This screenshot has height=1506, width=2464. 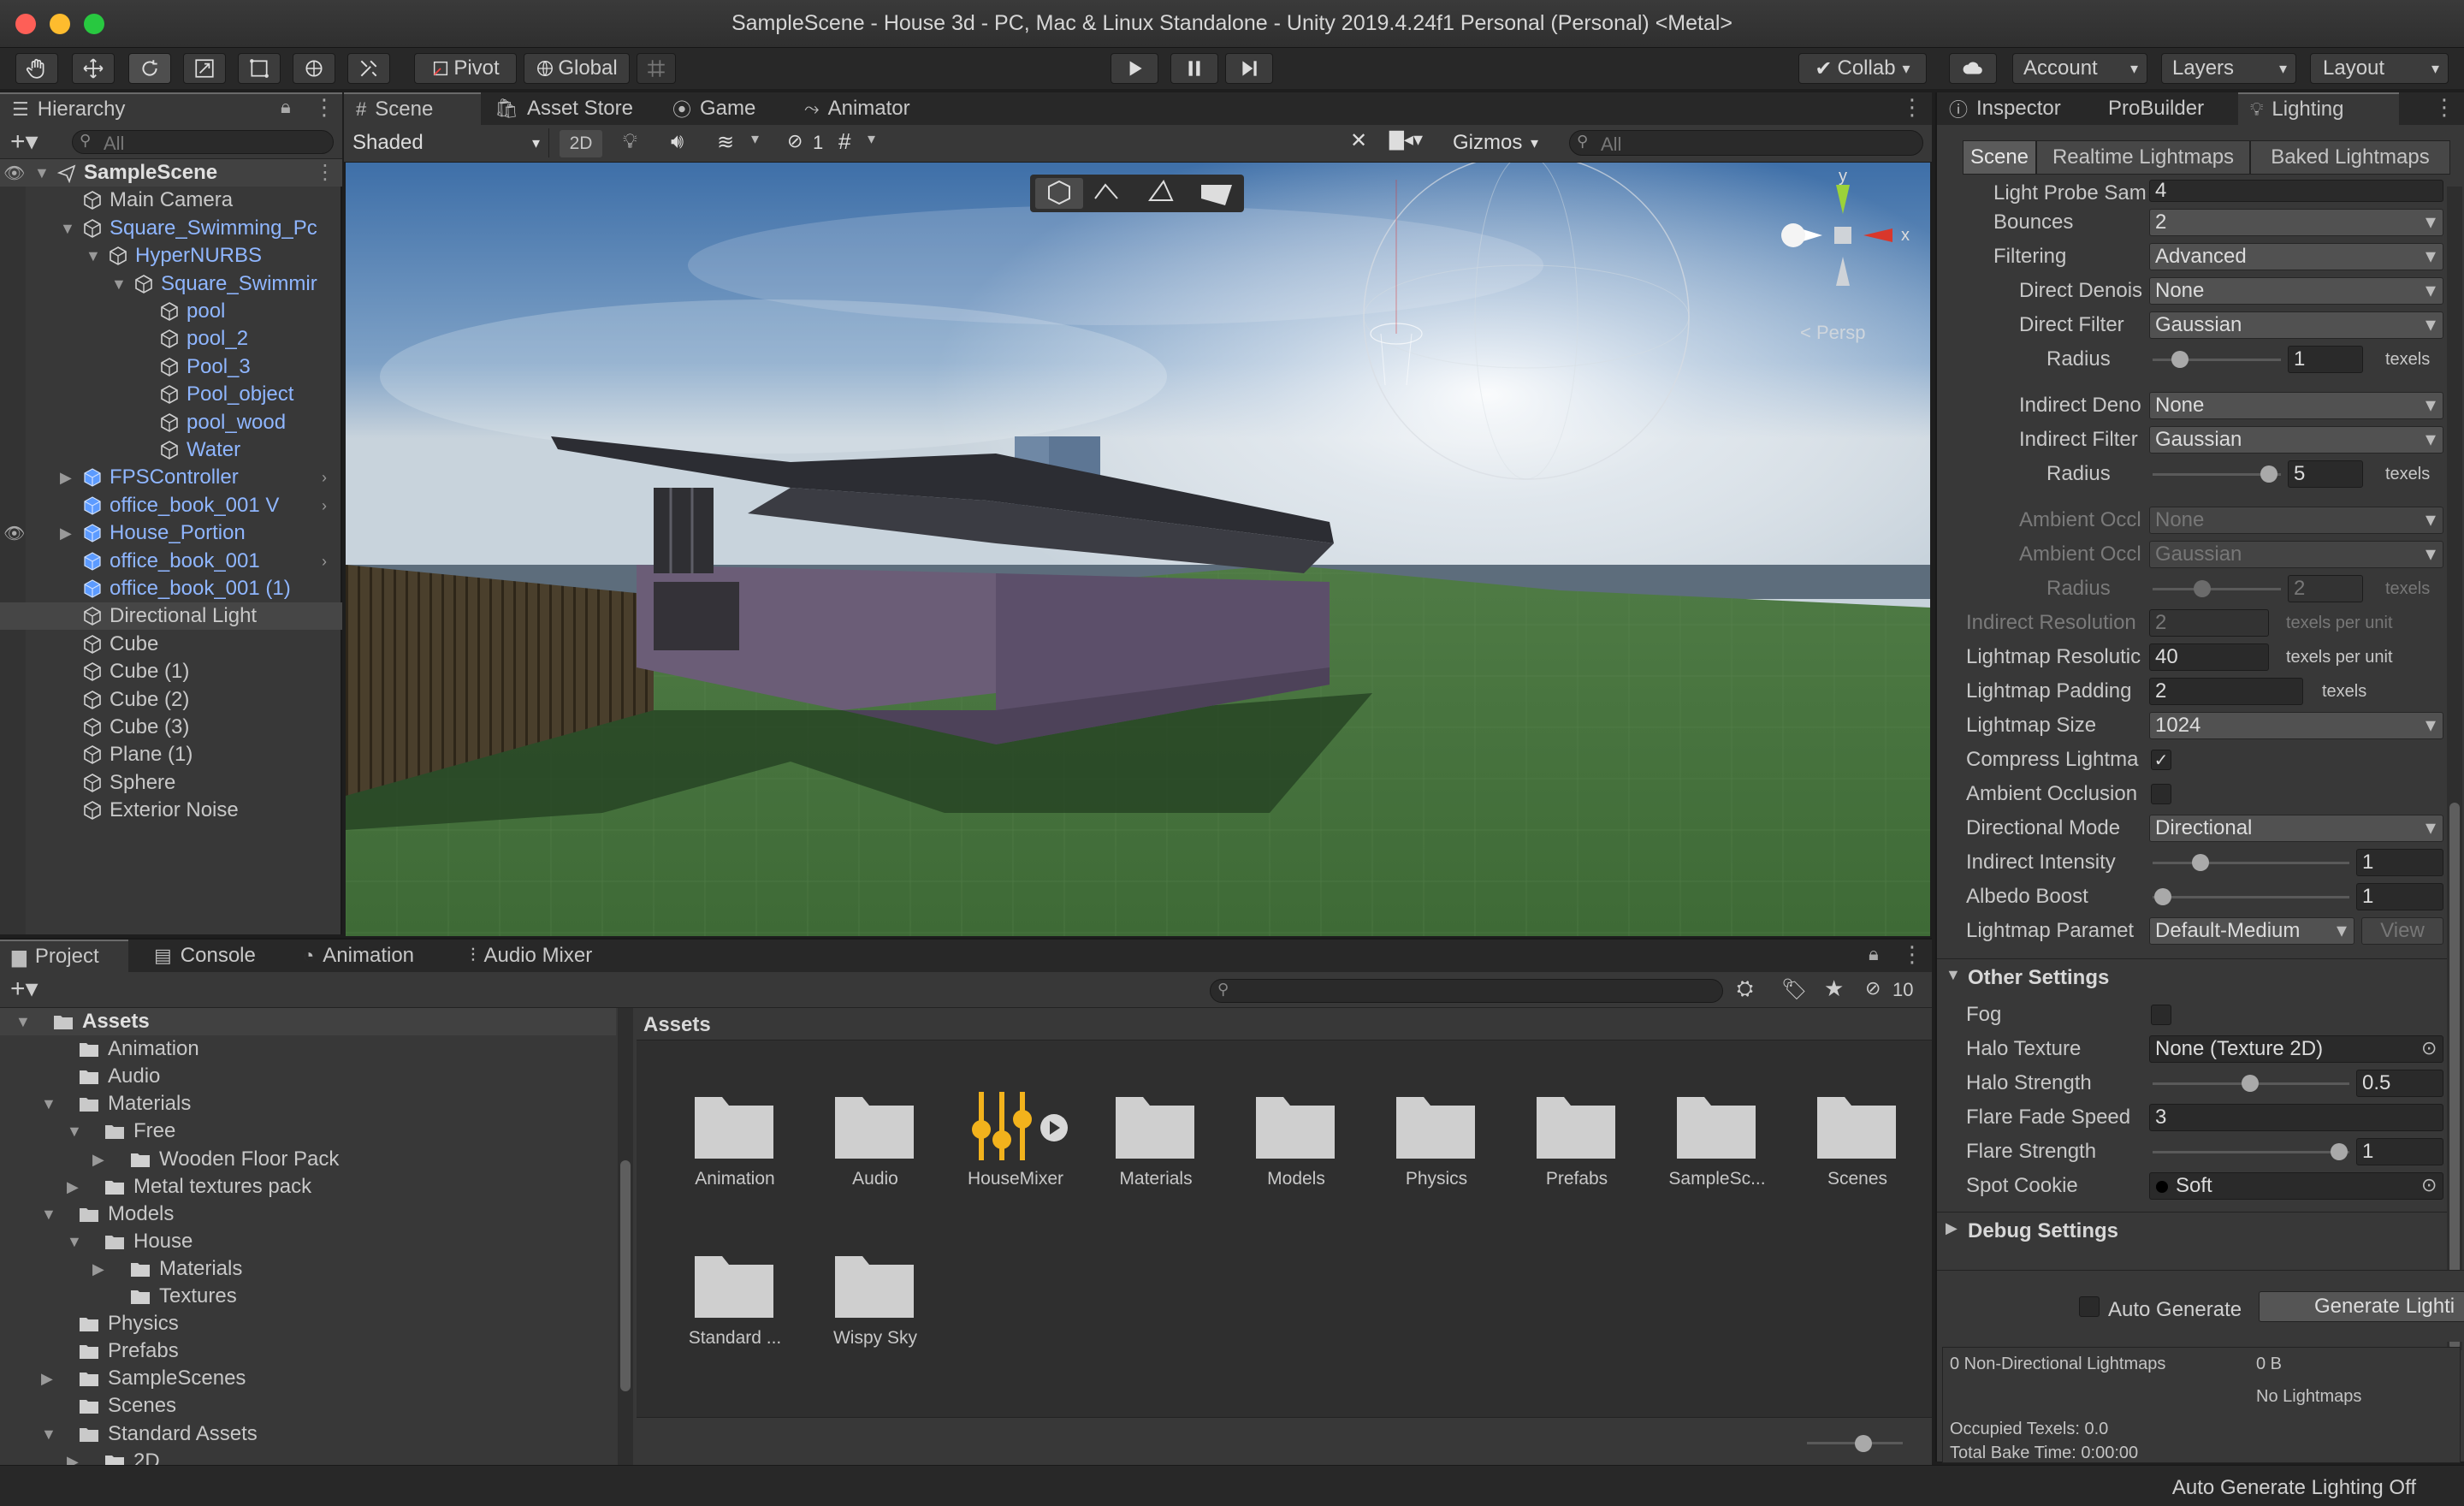 I want to click on debug-settings-header: ▶ Debug Settings, so click(x=2193, y=1231).